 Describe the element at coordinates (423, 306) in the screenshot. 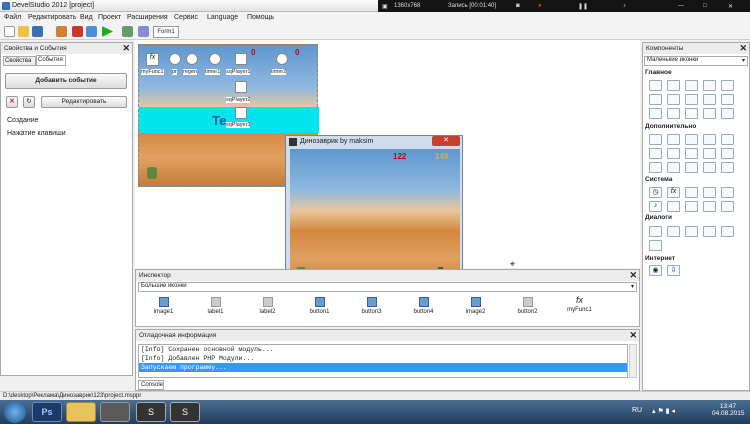

I see `inspector-item: button4` at that location.